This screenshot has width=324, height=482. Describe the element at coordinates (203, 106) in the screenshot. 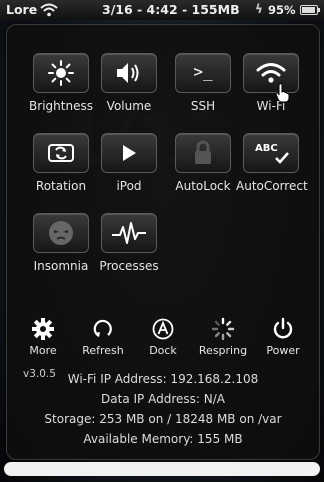

I see `ssh-label: SSH` at that location.